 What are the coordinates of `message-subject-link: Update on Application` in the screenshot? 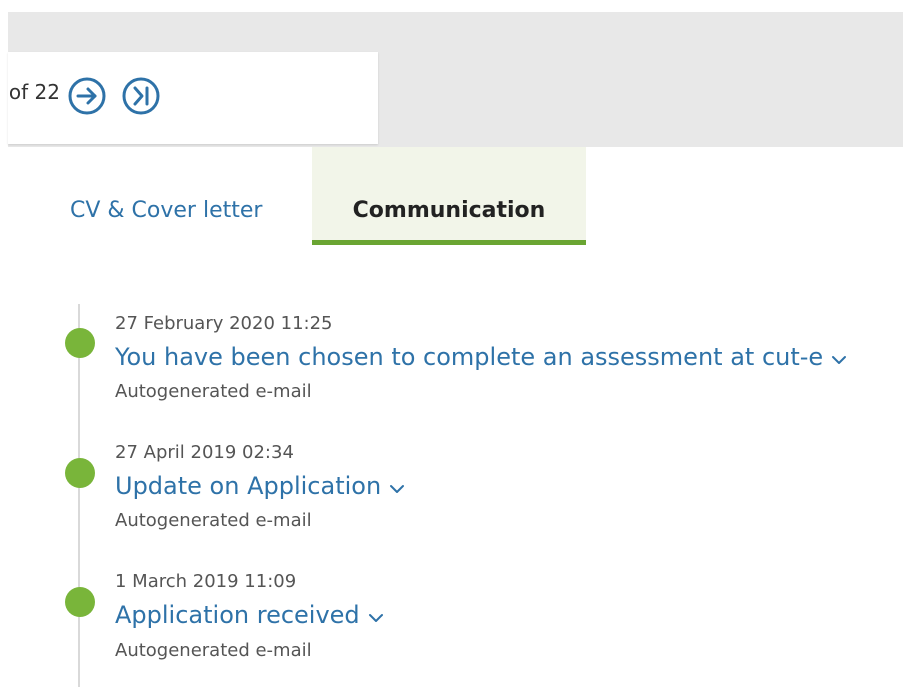 It's located at (260, 486).